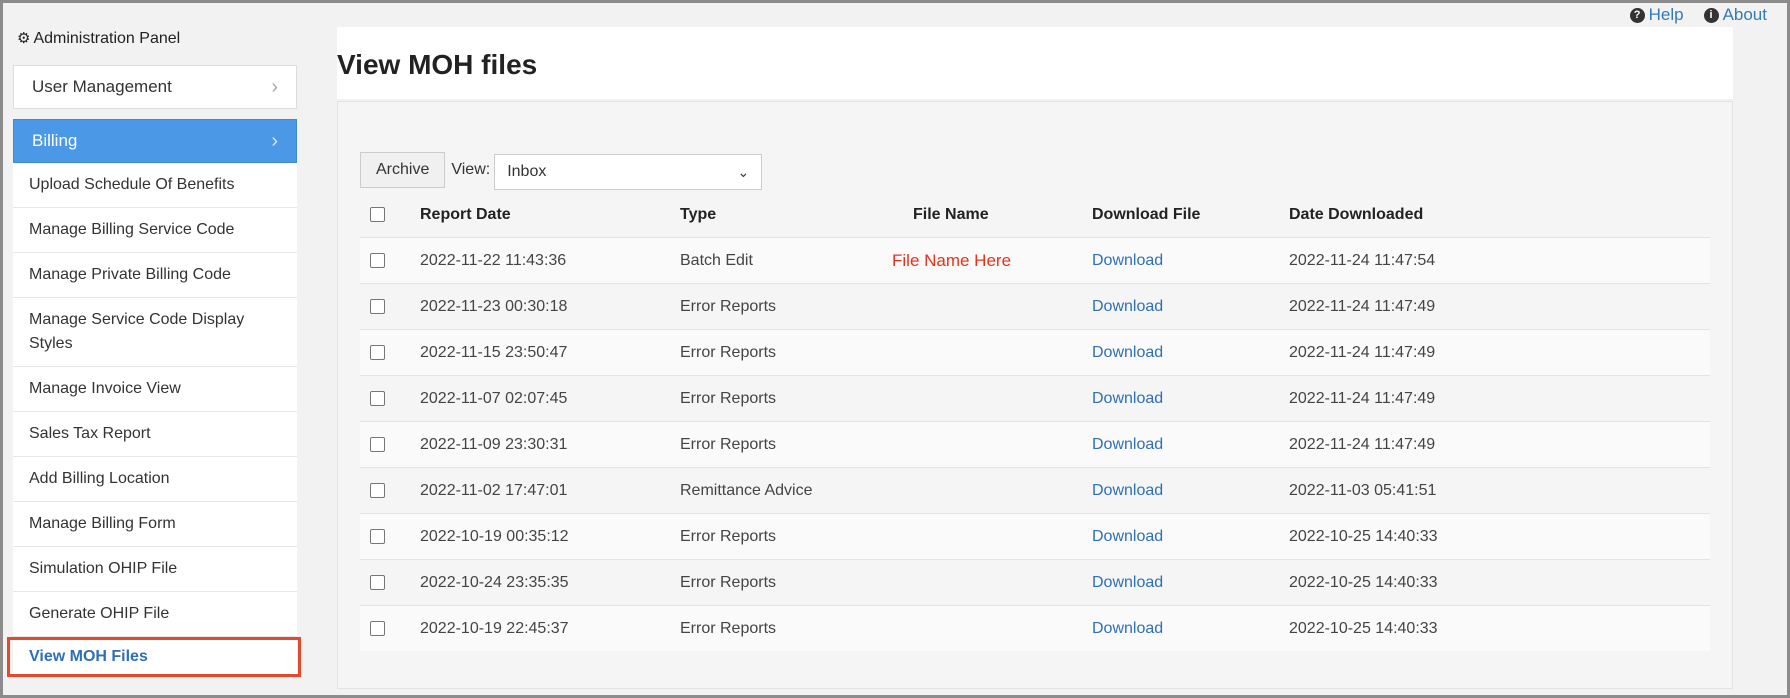 This screenshot has width=1790, height=698. I want to click on panel-title: ⚙ Administration Panel, so click(99, 38).